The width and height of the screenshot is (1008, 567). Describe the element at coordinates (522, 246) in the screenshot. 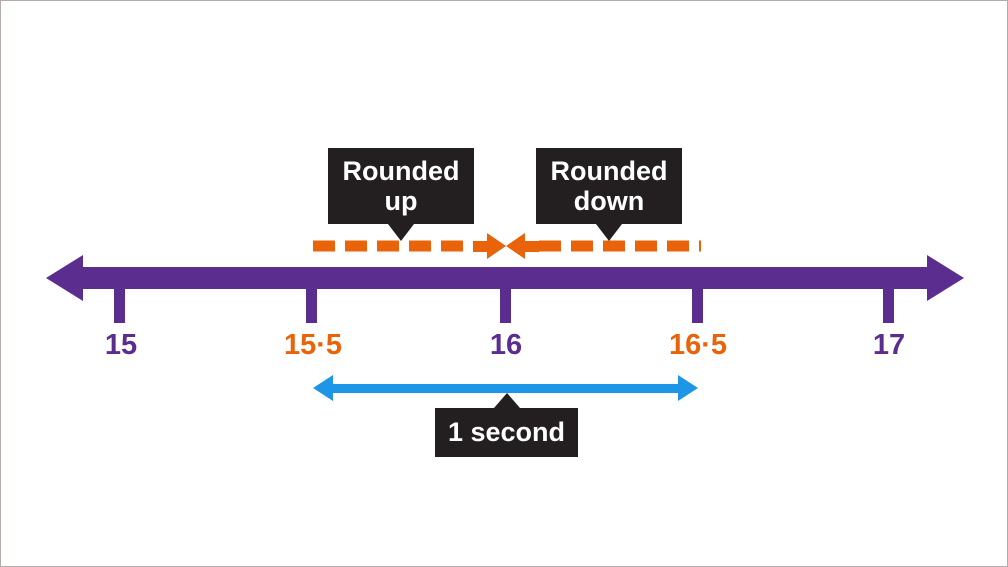

I see `inward-arrow-left-pointing` at that location.